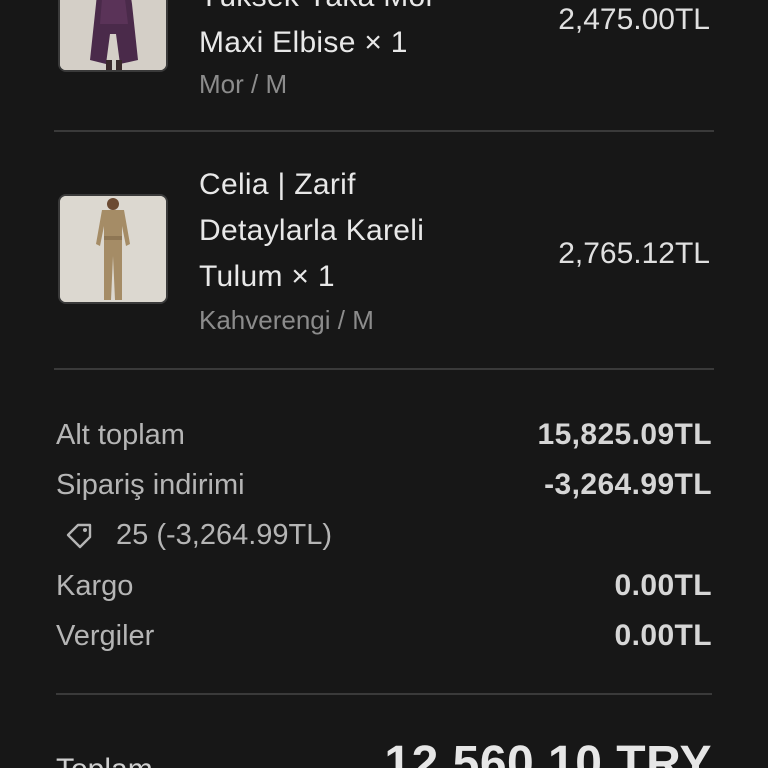 The width and height of the screenshot is (768, 768). I want to click on taxes-label: Vergiler, so click(105, 636).